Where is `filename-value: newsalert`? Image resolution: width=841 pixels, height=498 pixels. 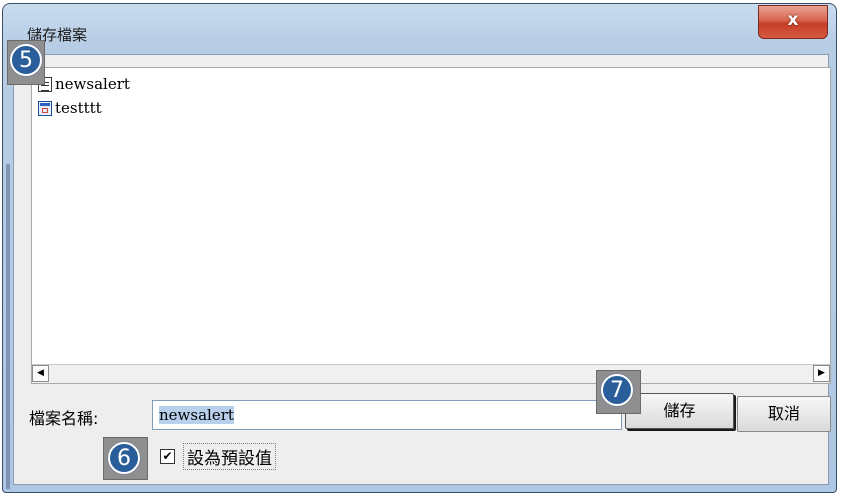
filename-value: newsalert is located at coordinates (196, 415).